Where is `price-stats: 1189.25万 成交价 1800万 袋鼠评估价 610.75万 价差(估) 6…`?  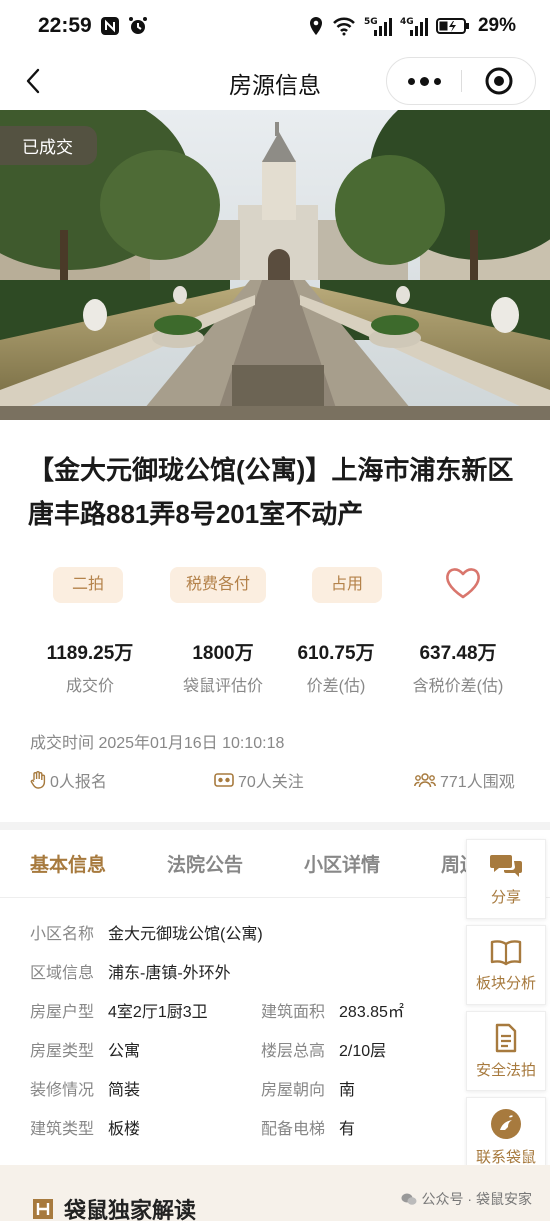 price-stats: 1189.25万 成交价 1800万 袋鼠评估价 610.75万 价差(估) 6… is located at coordinates (275, 668).